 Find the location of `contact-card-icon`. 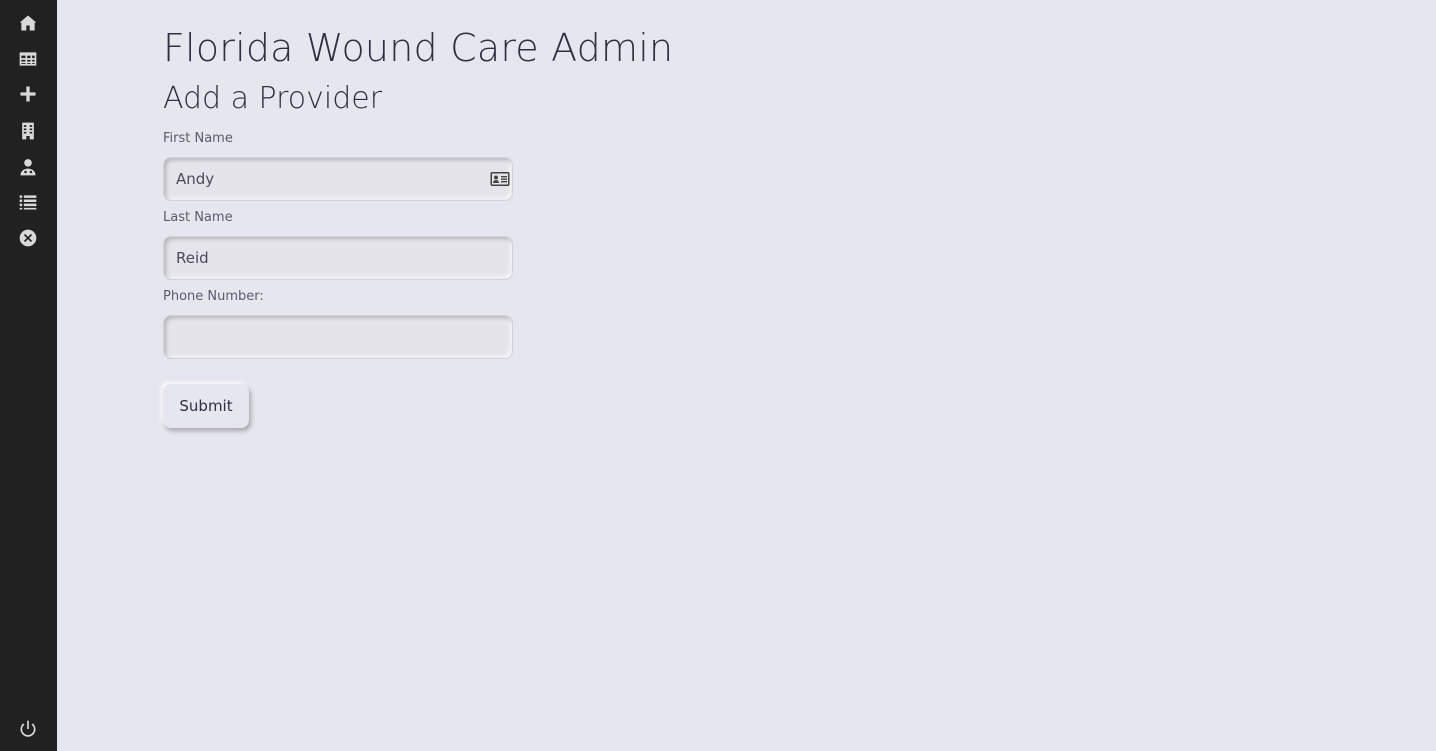

contact-card-icon is located at coordinates (500, 179).